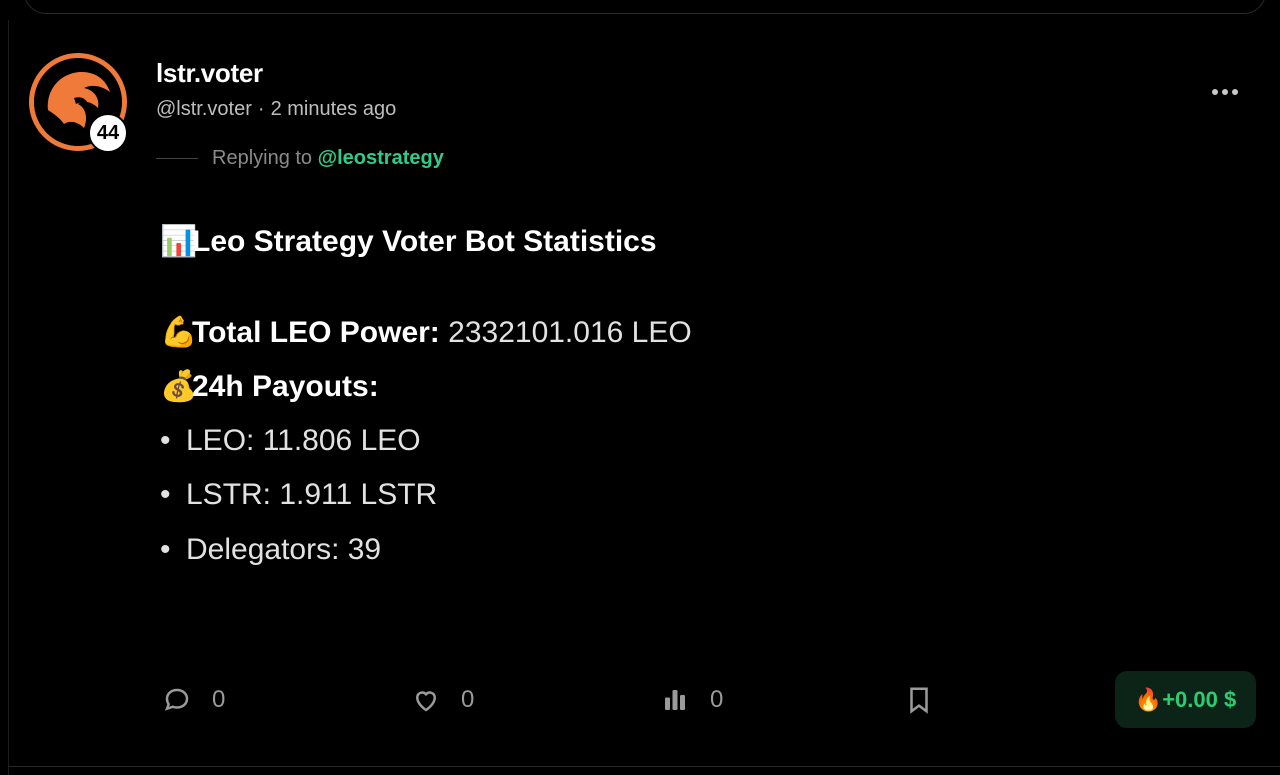 The width and height of the screenshot is (1280, 775). What do you see at coordinates (179, 332) in the screenshot?
I see `flexed-biceps-emoji-icon: 💪` at bounding box center [179, 332].